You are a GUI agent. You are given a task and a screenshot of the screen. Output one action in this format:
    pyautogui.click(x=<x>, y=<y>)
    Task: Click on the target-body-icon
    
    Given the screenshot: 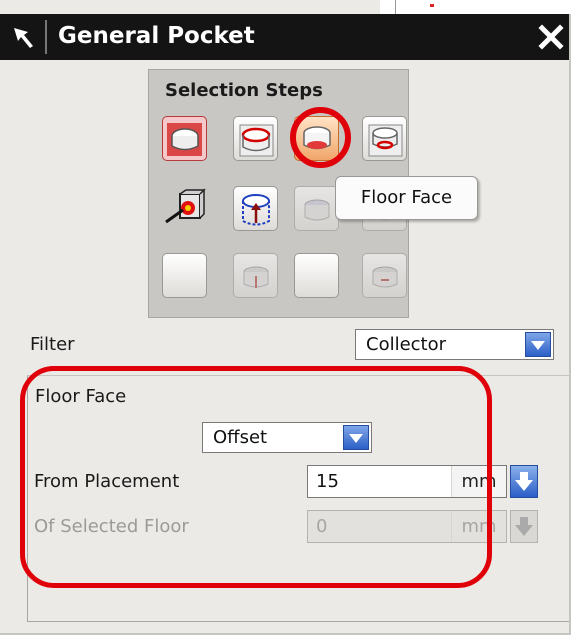 What is the action you would take?
    pyautogui.click(x=185, y=206)
    